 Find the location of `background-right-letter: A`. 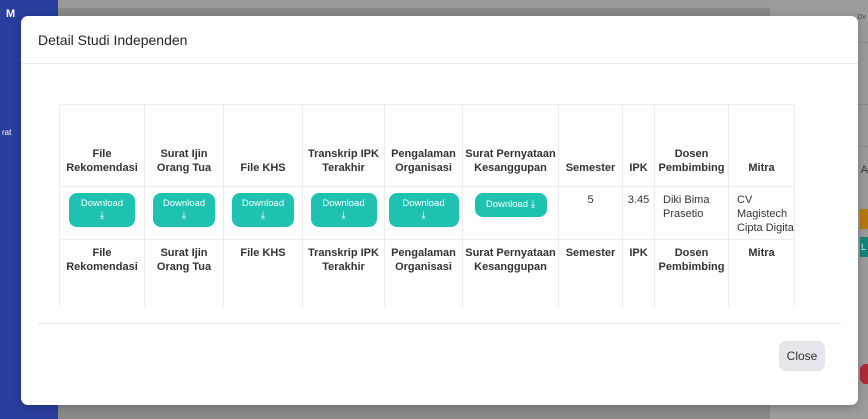

background-right-letter: A is located at coordinates (864, 170).